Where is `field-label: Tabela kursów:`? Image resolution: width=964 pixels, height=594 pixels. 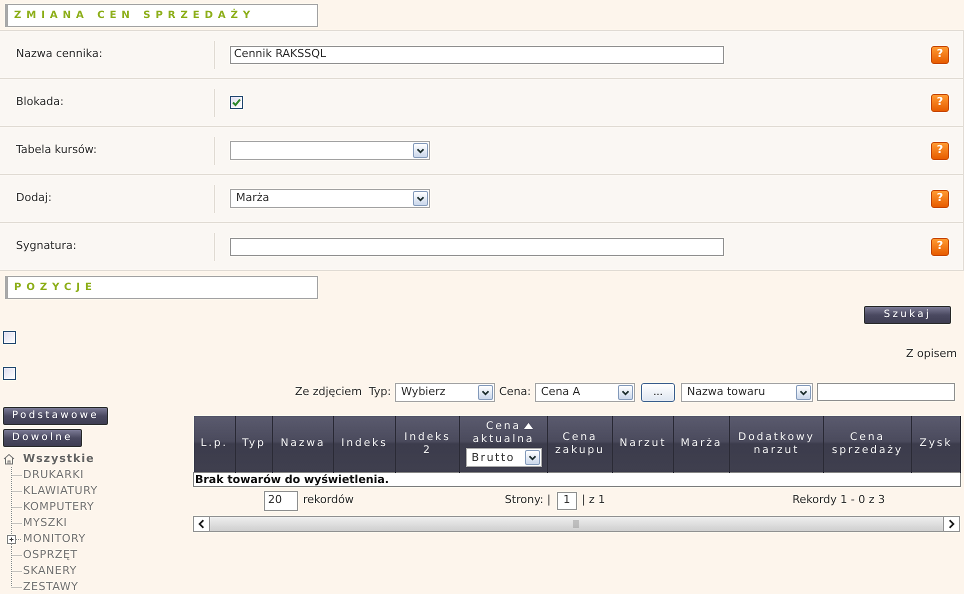 field-label: Tabela kursów: is located at coordinates (56, 150).